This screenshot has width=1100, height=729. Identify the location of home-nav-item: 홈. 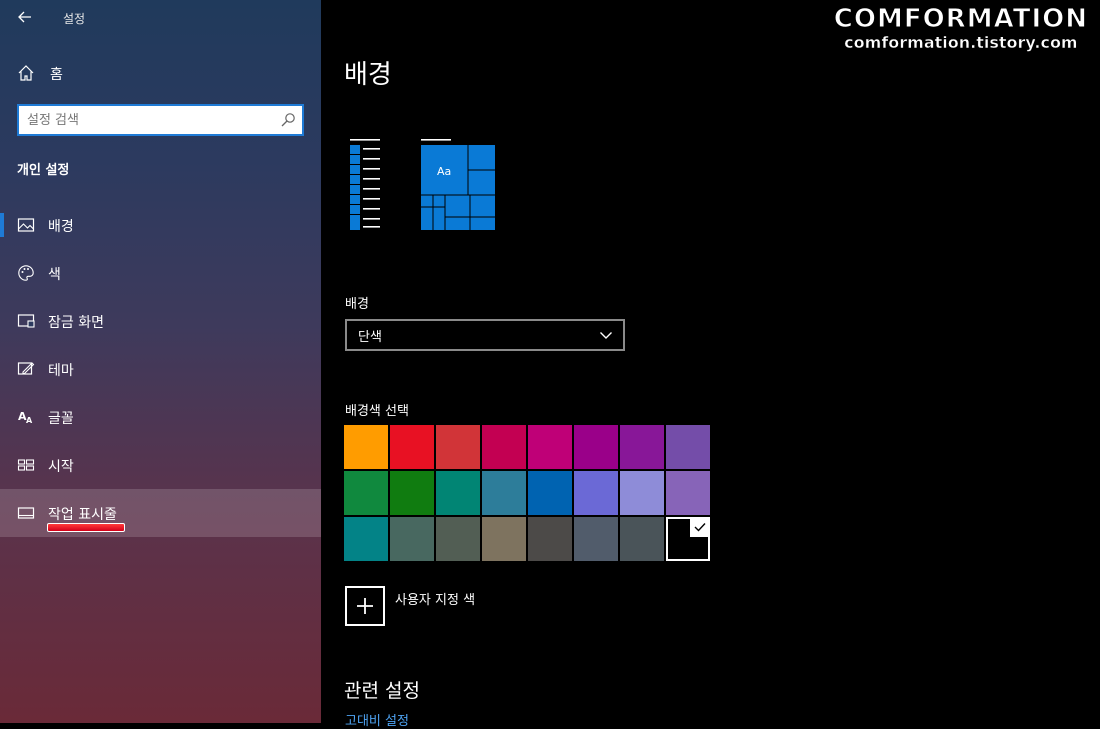
(160, 74).